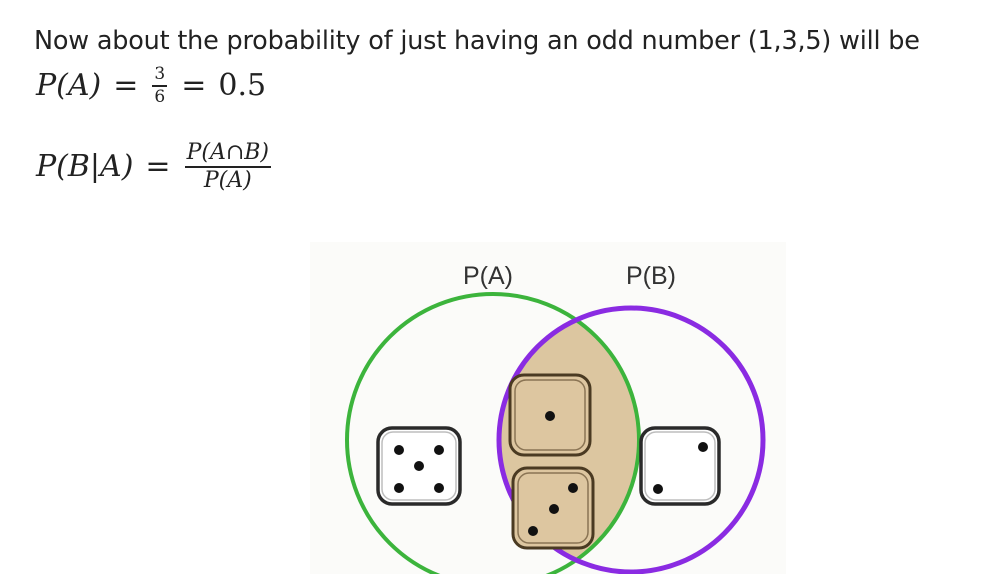 This screenshot has height=574, width=1000. I want to click on eq1-result: 0.5, so click(242, 86).